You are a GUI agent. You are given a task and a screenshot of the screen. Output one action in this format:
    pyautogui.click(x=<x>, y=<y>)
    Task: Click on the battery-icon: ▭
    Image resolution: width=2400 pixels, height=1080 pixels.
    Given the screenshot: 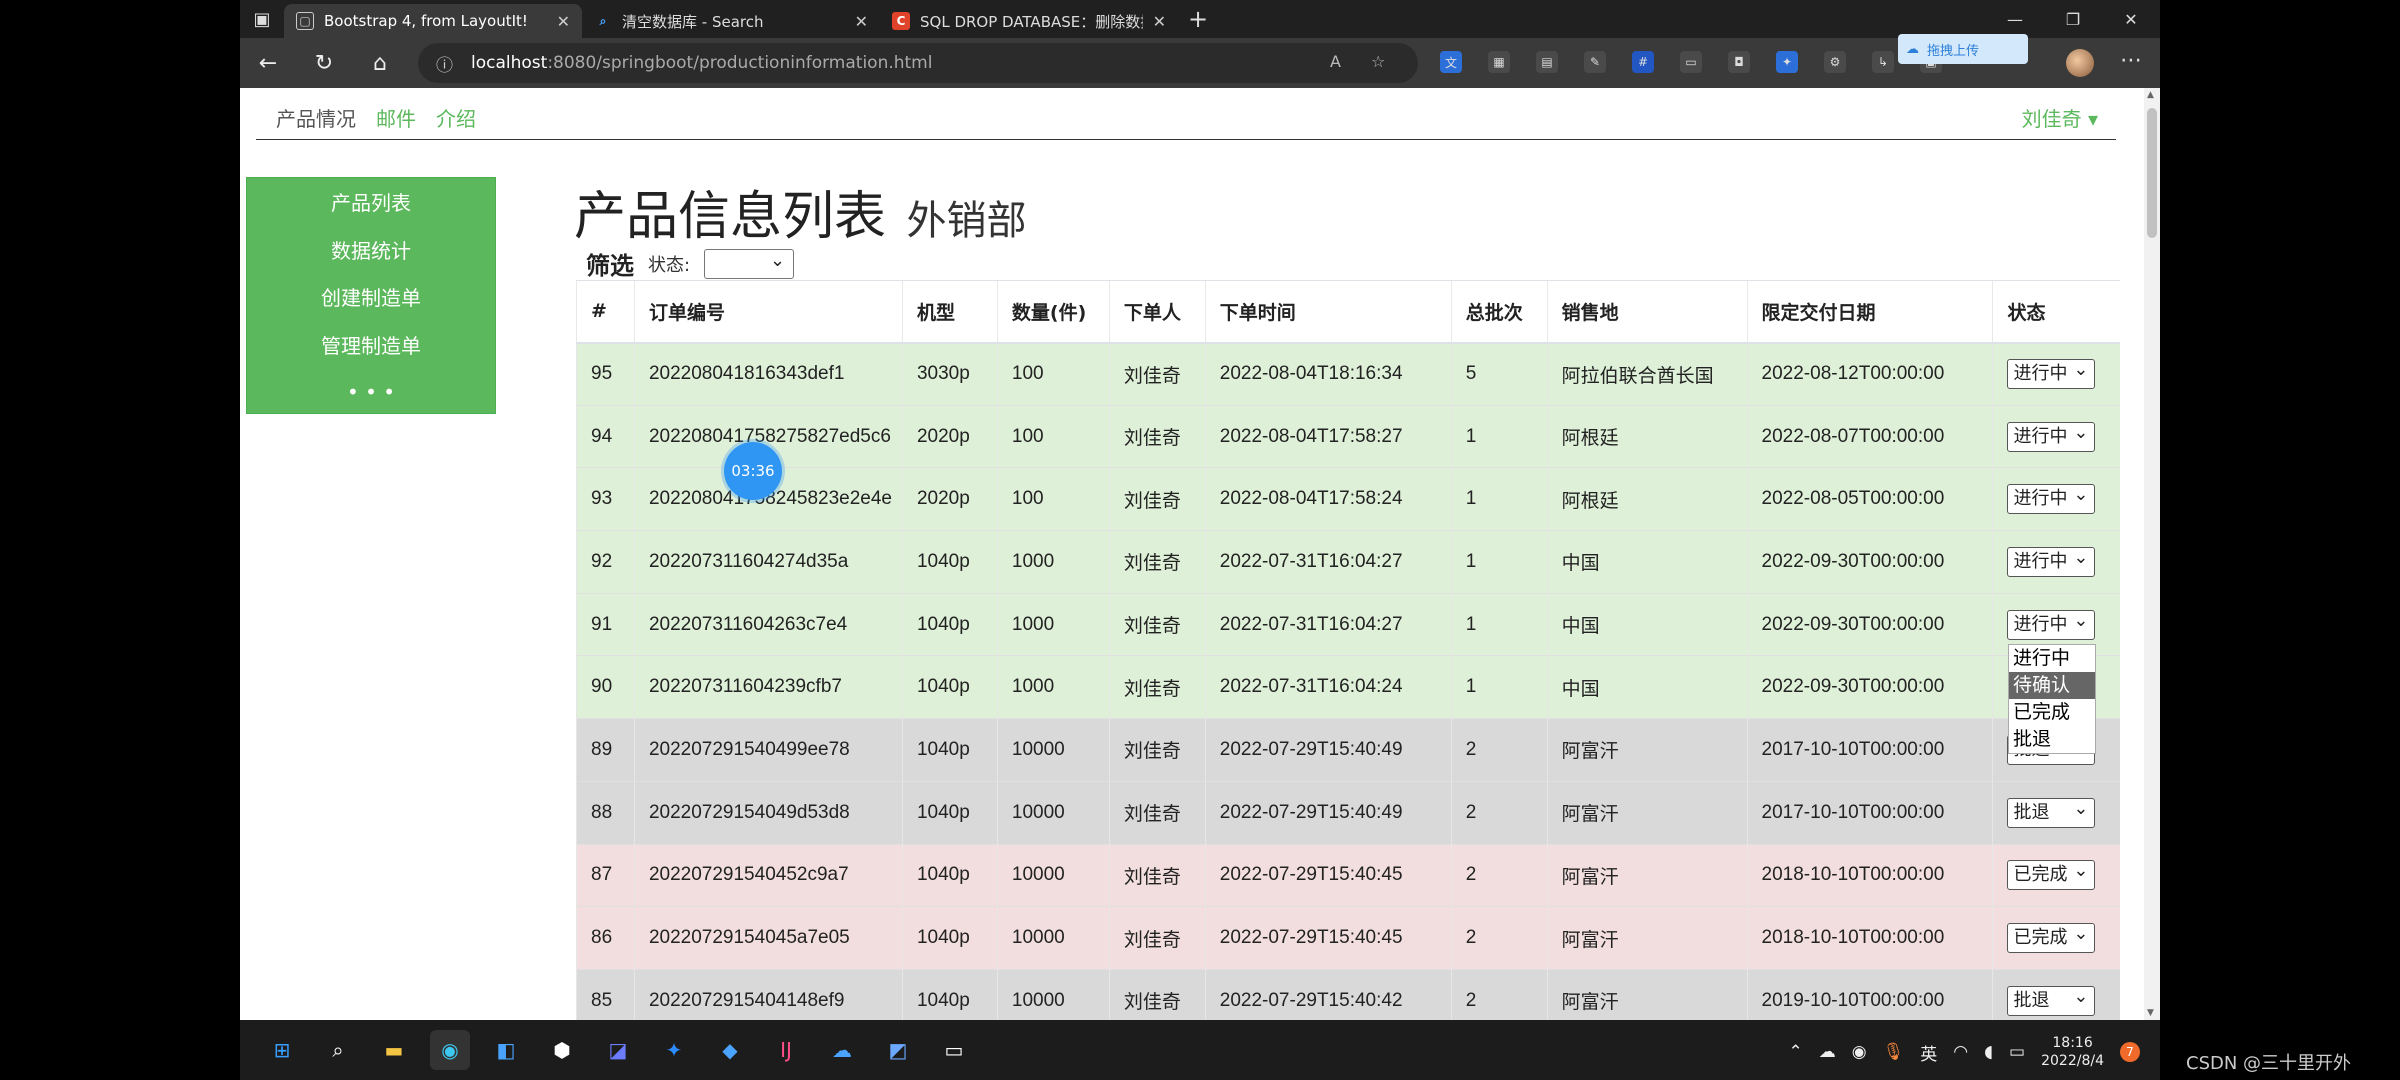 What is the action you would take?
    pyautogui.click(x=2017, y=1052)
    